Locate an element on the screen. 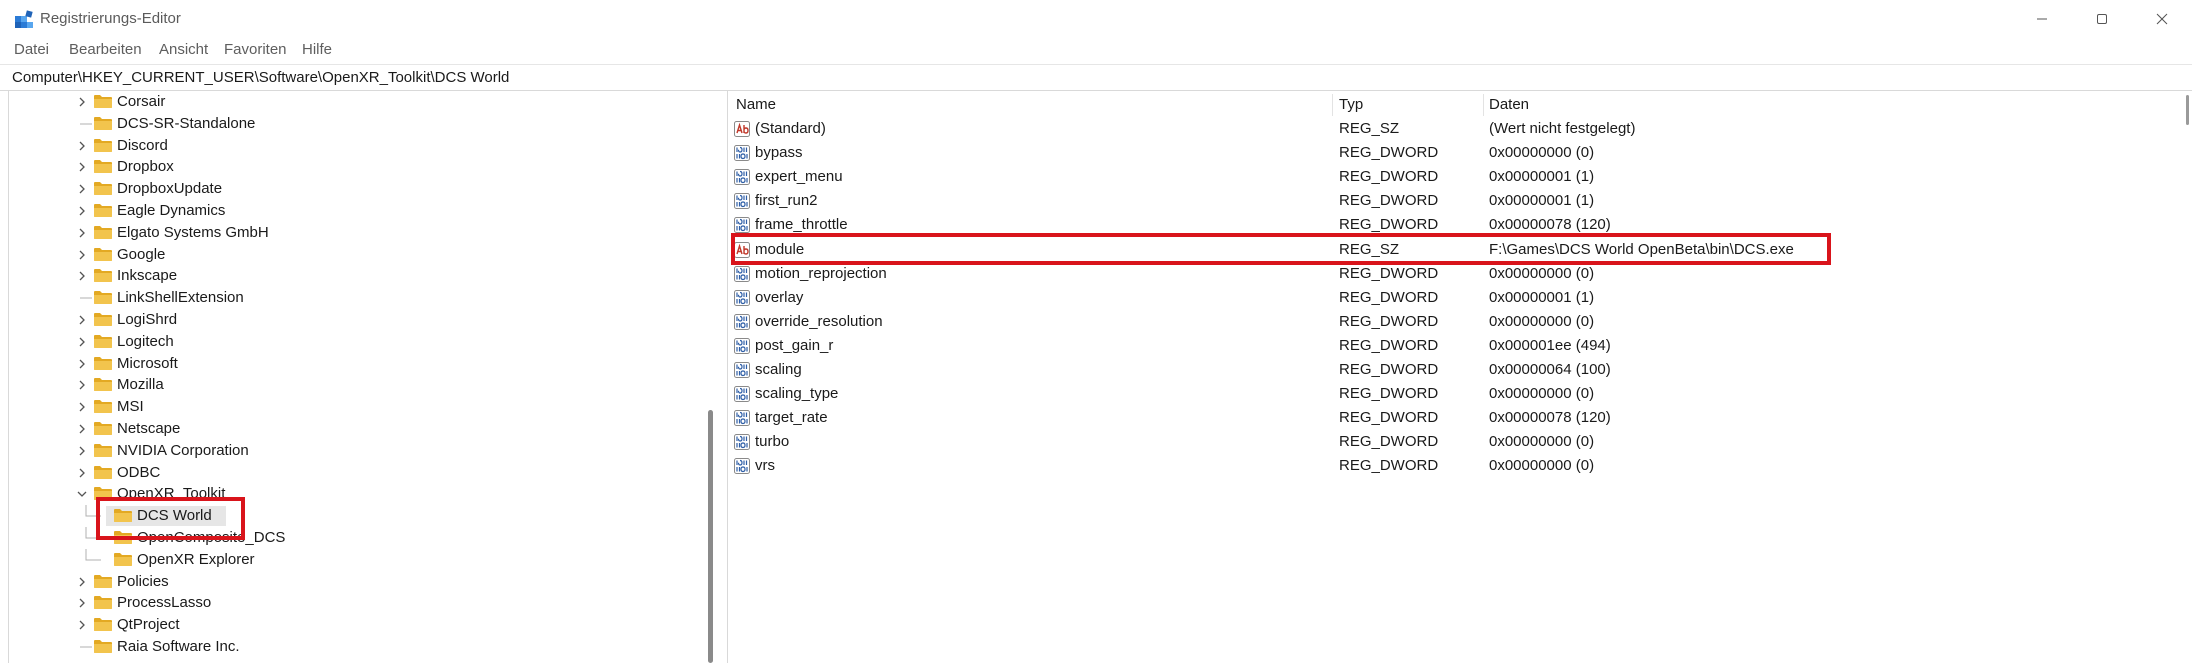 The width and height of the screenshot is (2192, 663). value-row: (Standard) REG_SZ (Wert nicht festgelegt) is located at coordinates (1460, 129).